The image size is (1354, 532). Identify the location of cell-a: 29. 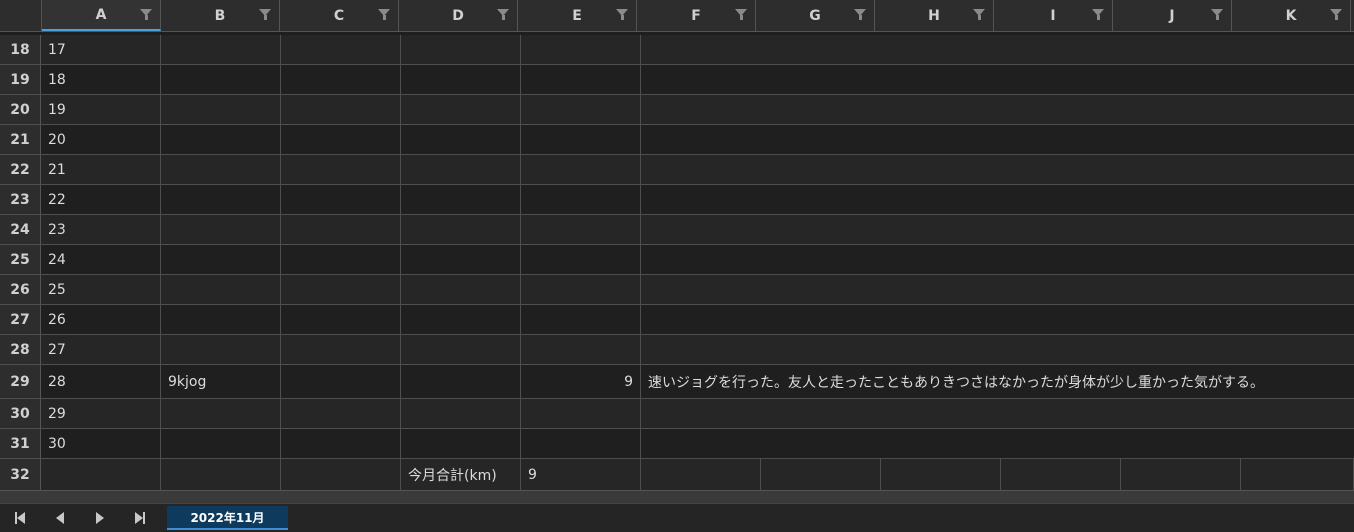
(101, 413).